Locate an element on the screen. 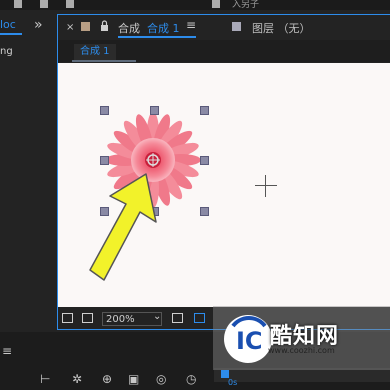 This screenshot has height=390, width=390. crosshair-icon-vertical is located at coordinates (265, 186).